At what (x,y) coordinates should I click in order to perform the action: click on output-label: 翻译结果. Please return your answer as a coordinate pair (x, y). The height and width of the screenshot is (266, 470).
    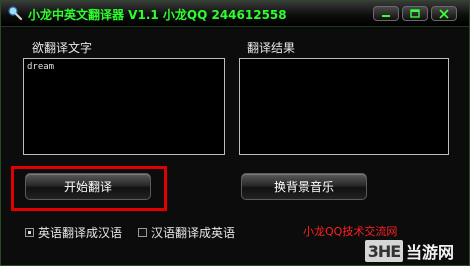
    Looking at the image, I should click on (271, 48).